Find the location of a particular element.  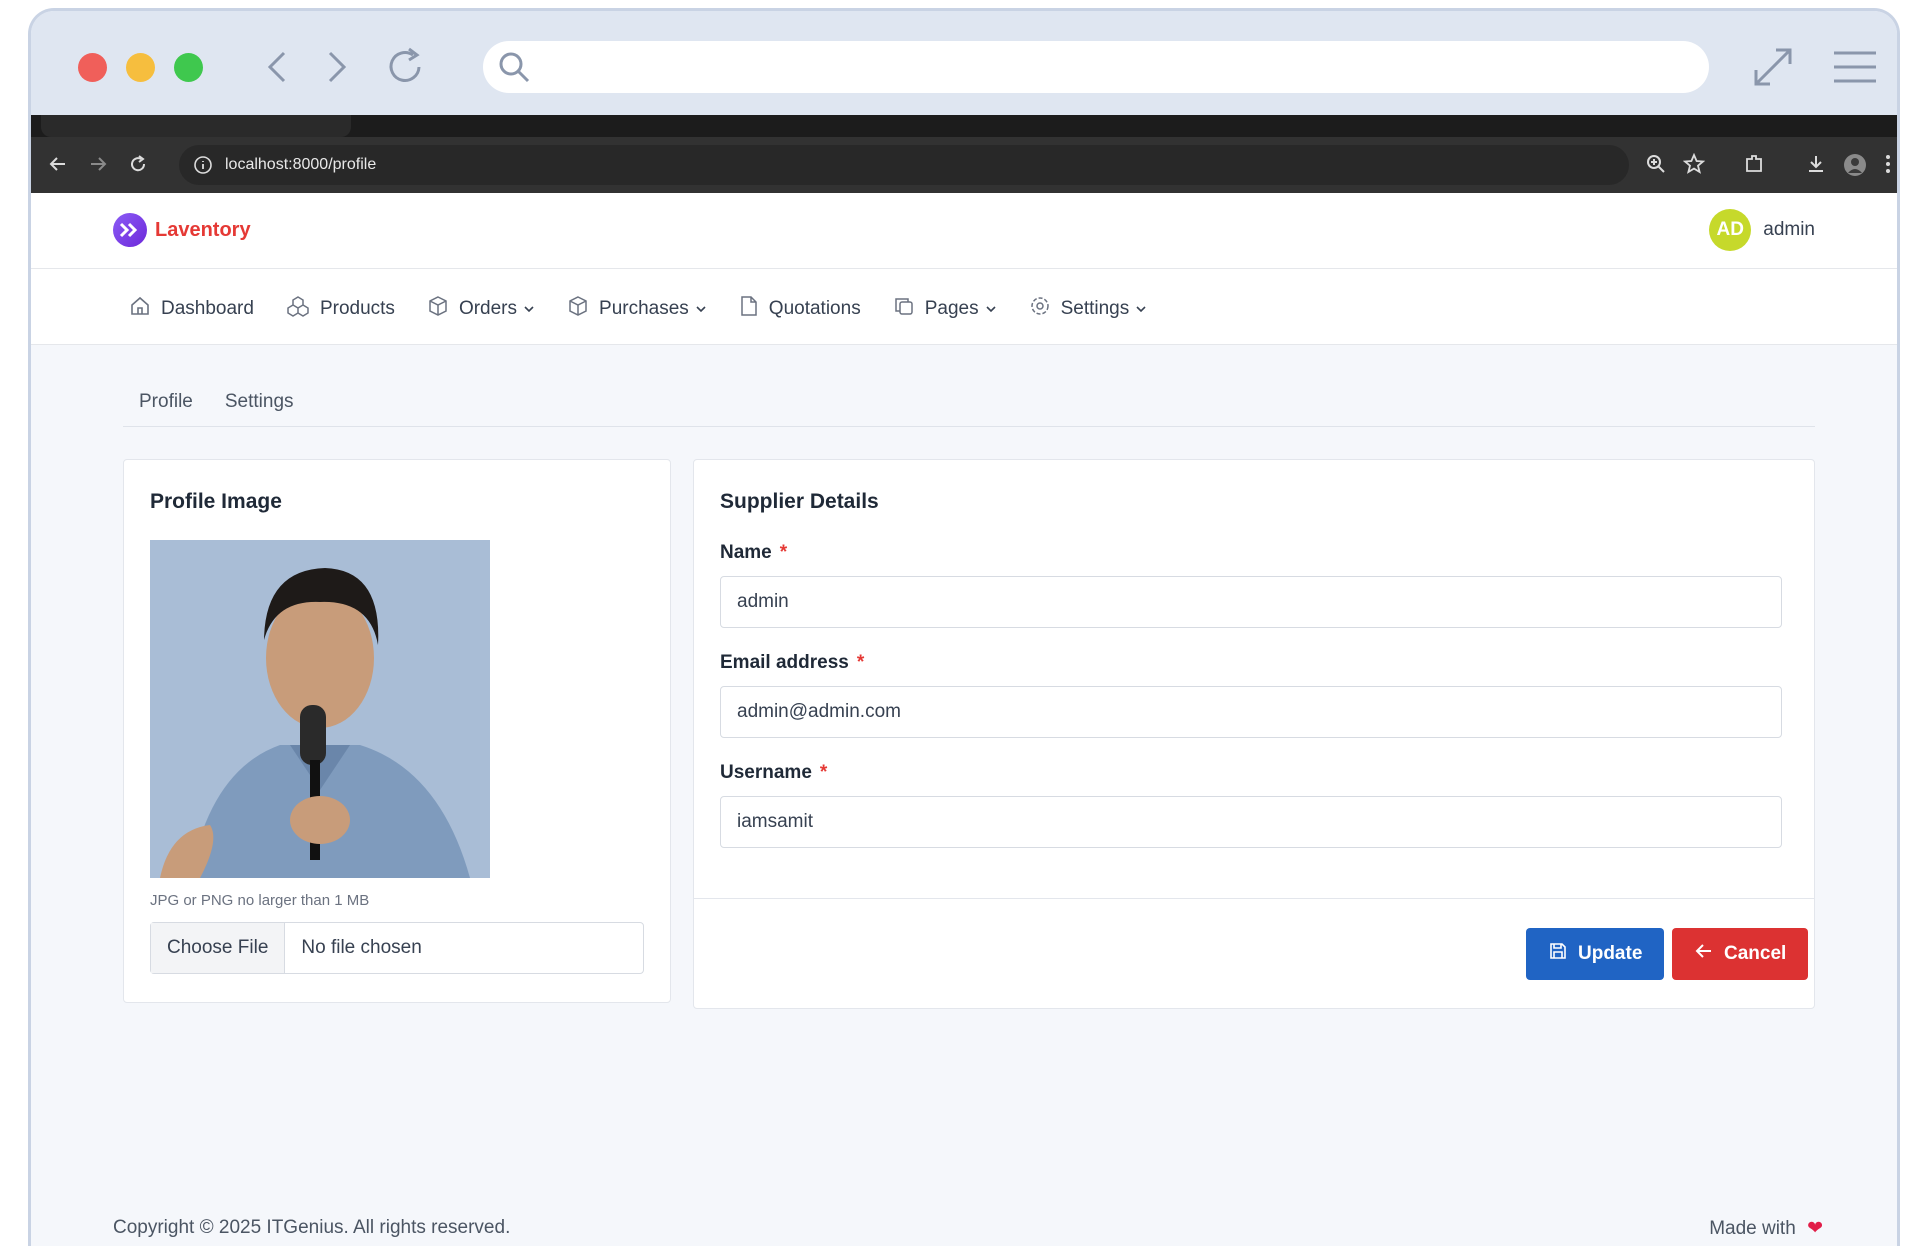

avatar: AD is located at coordinates (1730, 230).